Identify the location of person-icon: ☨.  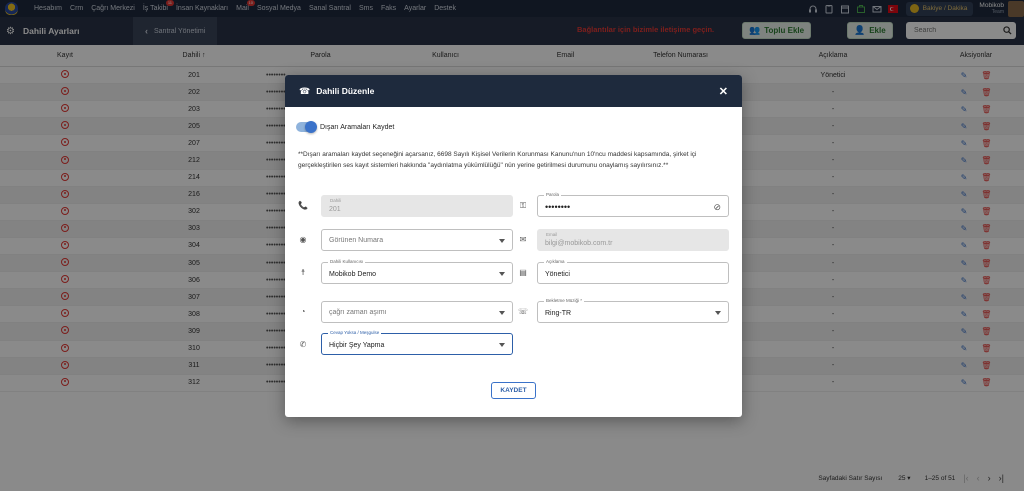
(303, 272).